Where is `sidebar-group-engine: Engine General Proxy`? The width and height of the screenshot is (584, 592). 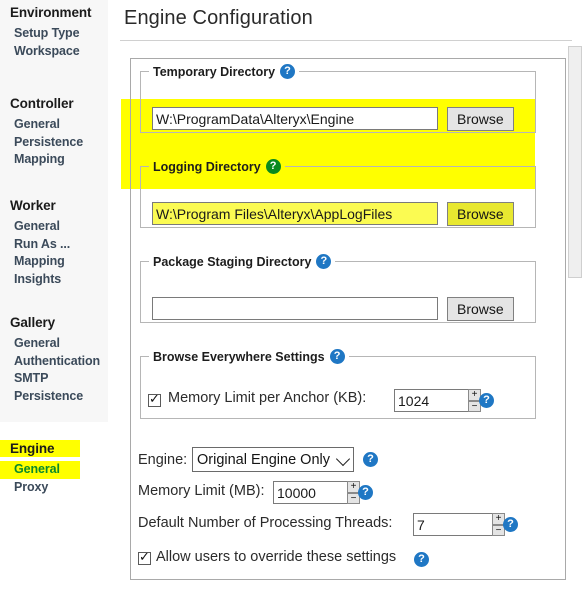 sidebar-group-engine: Engine General Proxy is located at coordinates (40, 468).